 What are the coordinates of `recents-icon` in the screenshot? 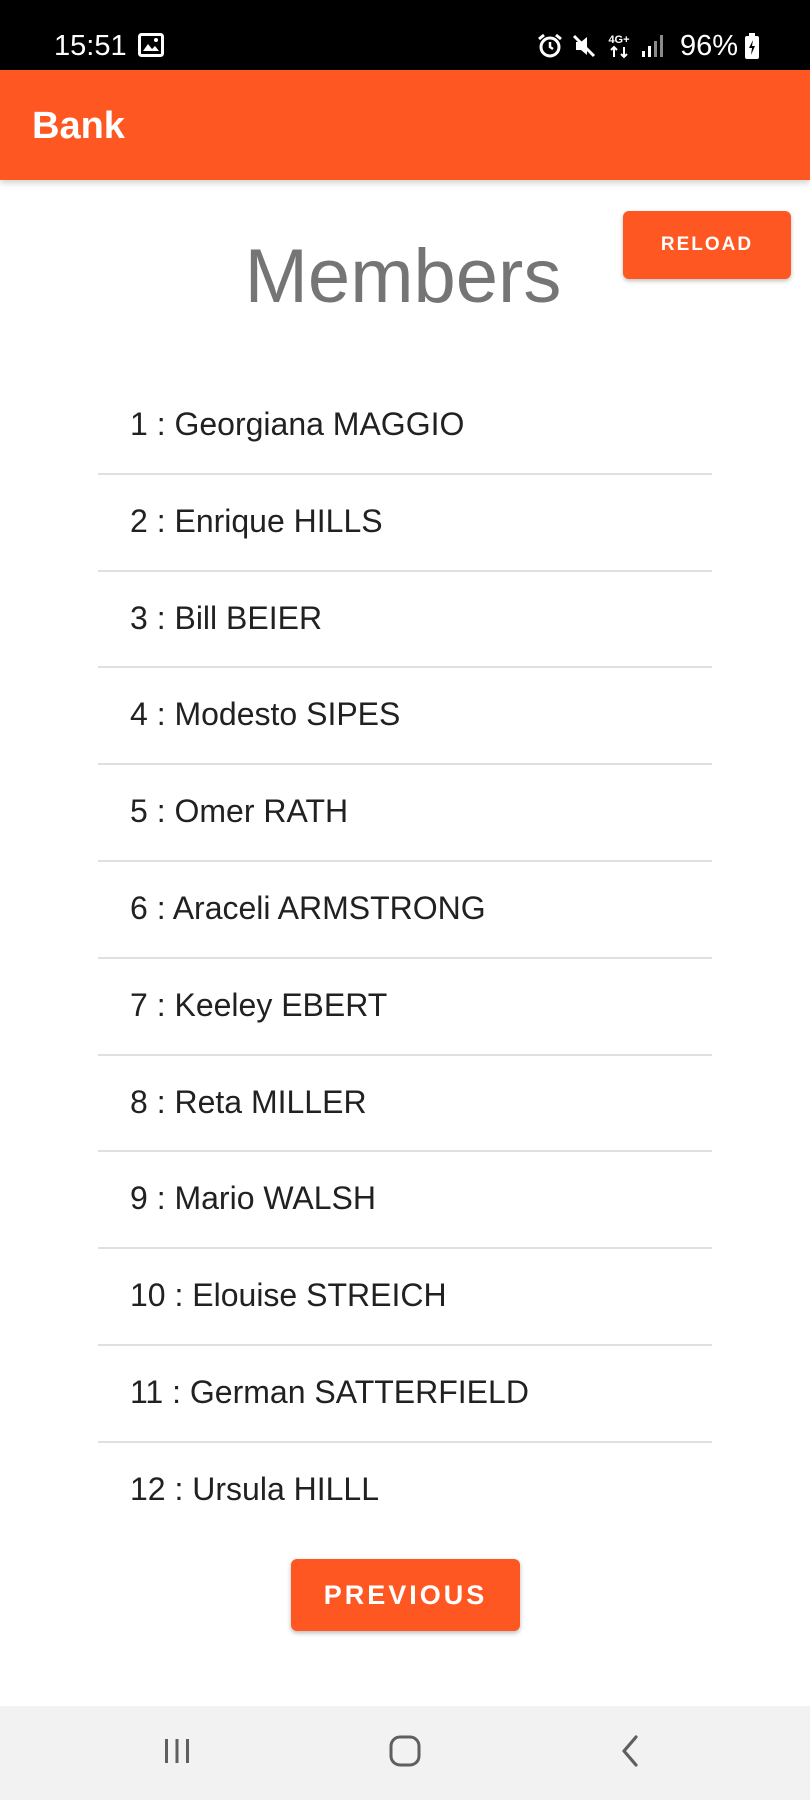 It's located at (177, 1753).